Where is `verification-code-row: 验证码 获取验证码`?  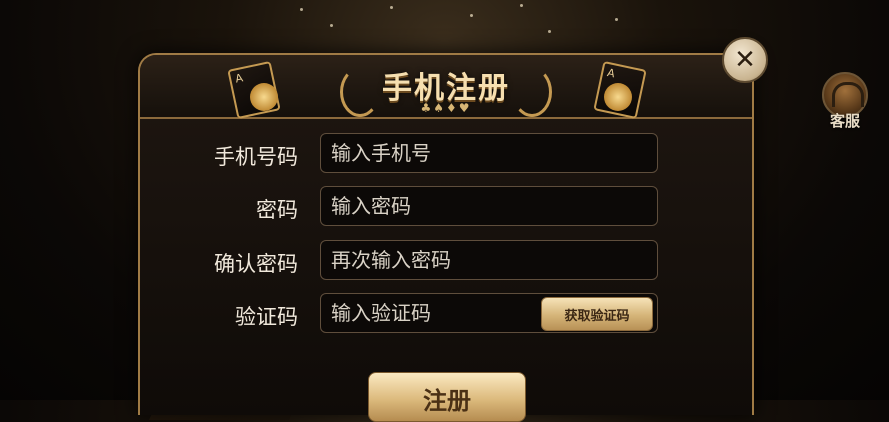 verification-code-row: 验证码 获取验证码 is located at coordinates (446, 314).